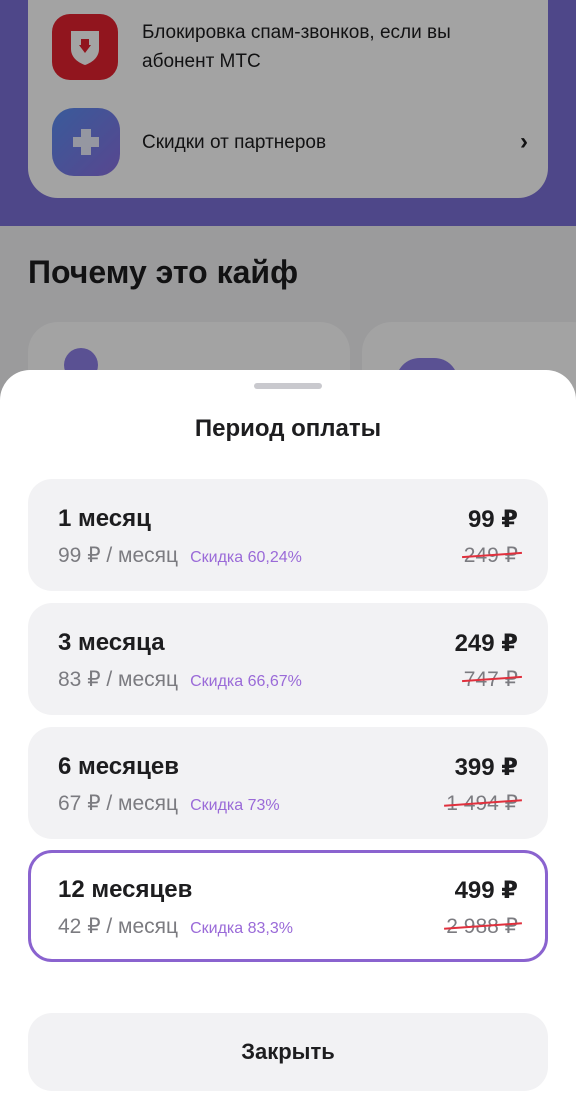 Image resolution: width=576 pixels, height=1108 pixels. What do you see at coordinates (486, 890) in the screenshot?
I see `plan-price: 499 ₽` at bounding box center [486, 890].